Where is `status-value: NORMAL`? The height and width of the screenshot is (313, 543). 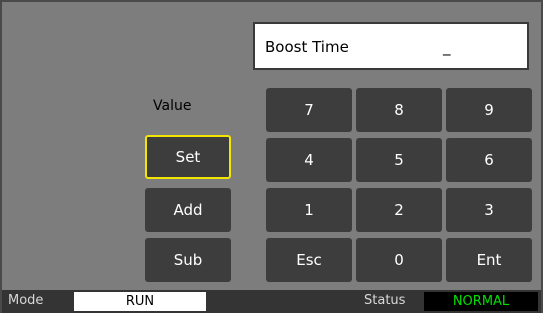
status-value: NORMAL is located at coordinates (481, 301).